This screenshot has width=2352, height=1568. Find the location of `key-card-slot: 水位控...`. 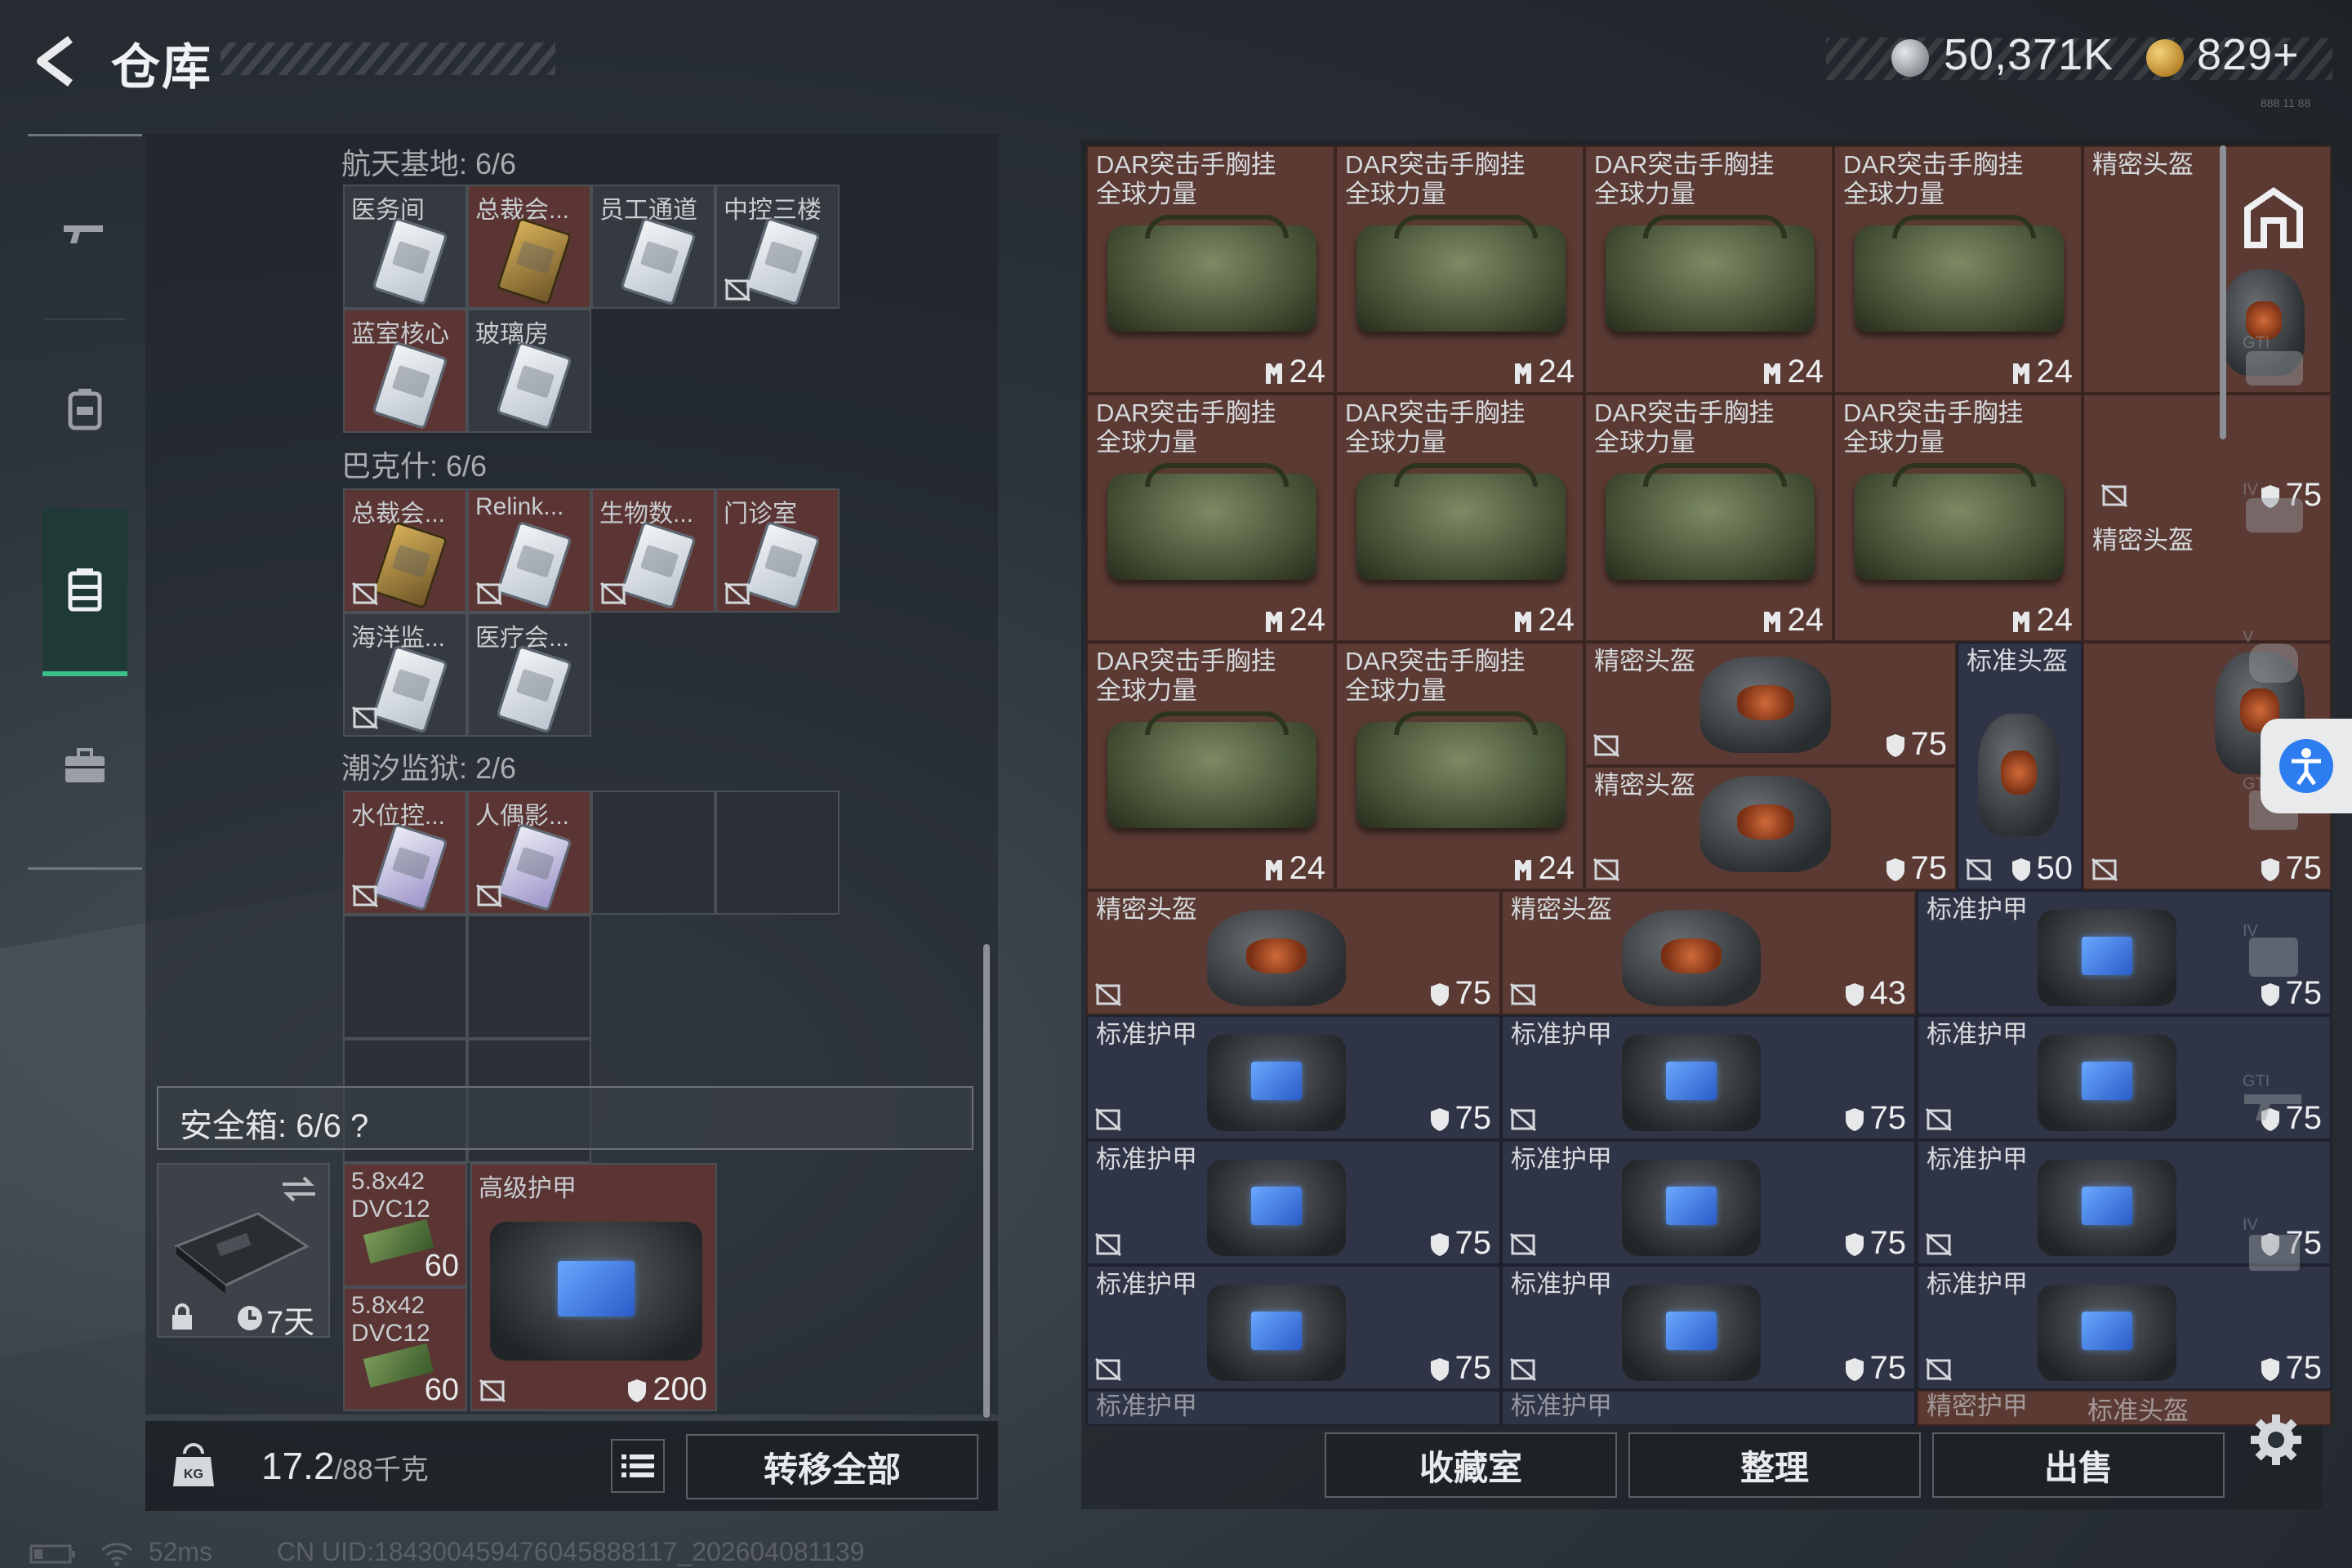

key-card-slot: 水位控... is located at coordinates (405, 853).